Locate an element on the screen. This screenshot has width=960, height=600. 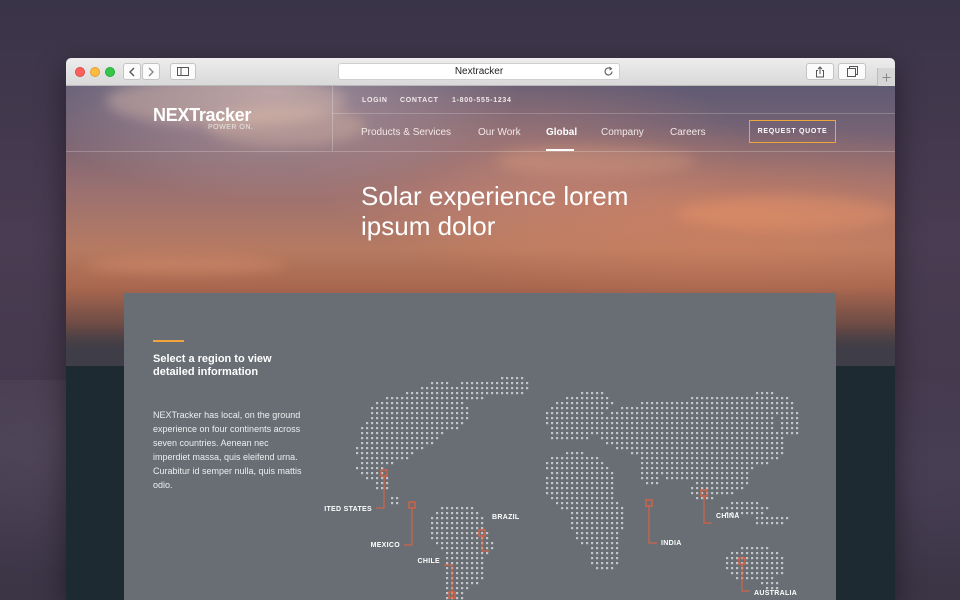
marker-label: AUSTRALIA is located at coordinates (775, 593).